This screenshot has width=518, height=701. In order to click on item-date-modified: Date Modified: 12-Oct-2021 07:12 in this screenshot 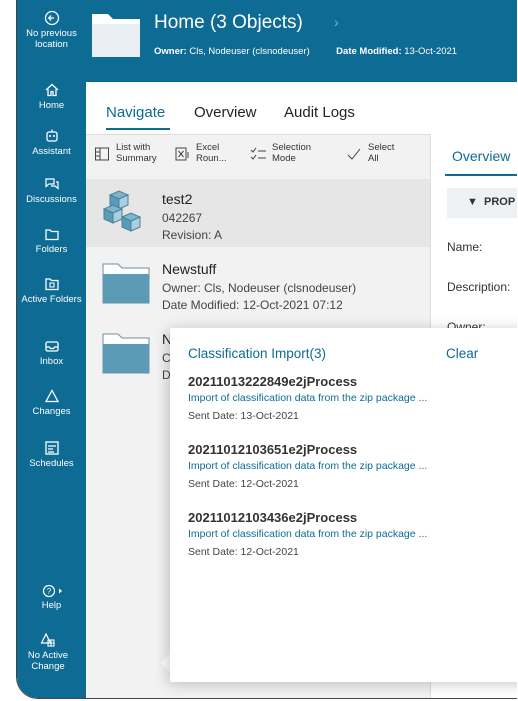, I will do `click(252, 305)`.